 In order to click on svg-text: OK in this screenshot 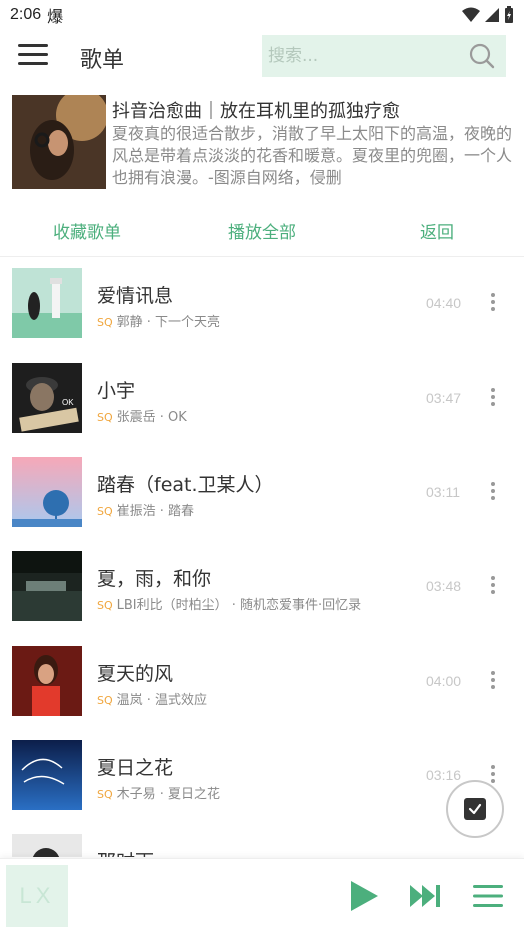, I will do `click(68, 402)`.